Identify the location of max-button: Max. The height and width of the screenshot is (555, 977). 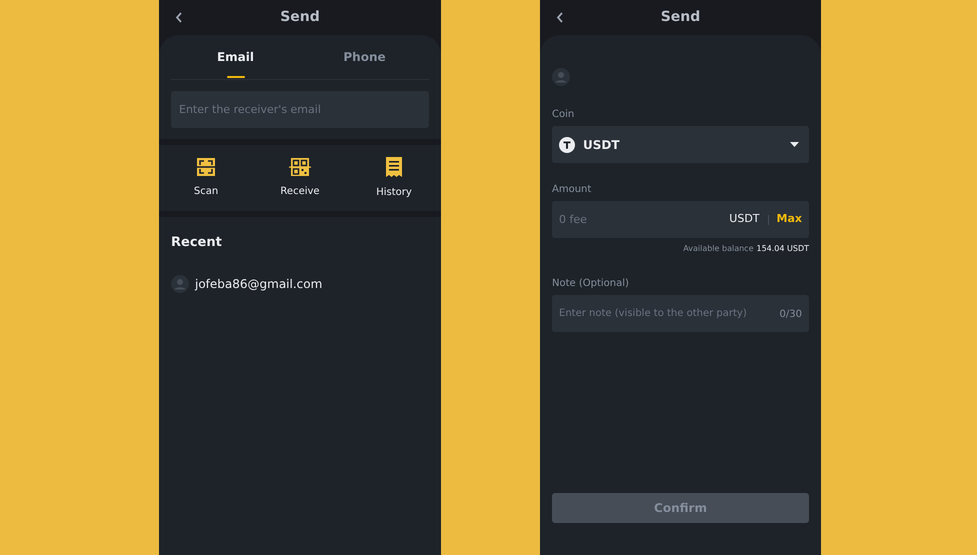
(789, 219).